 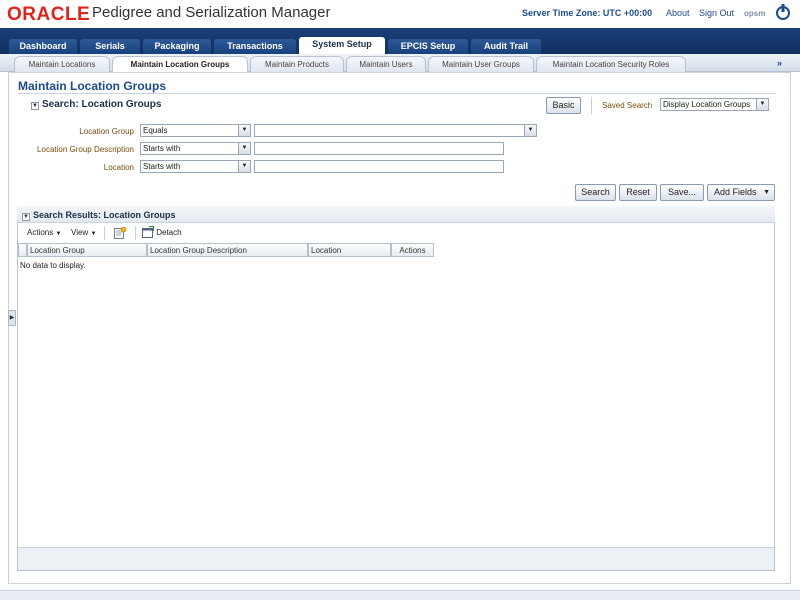 What do you see at coordinates (481, 64) in the screenshot?
I see `subtab-maintain-user-groups: Maintain User Groups` at bounding box center [481, 64].